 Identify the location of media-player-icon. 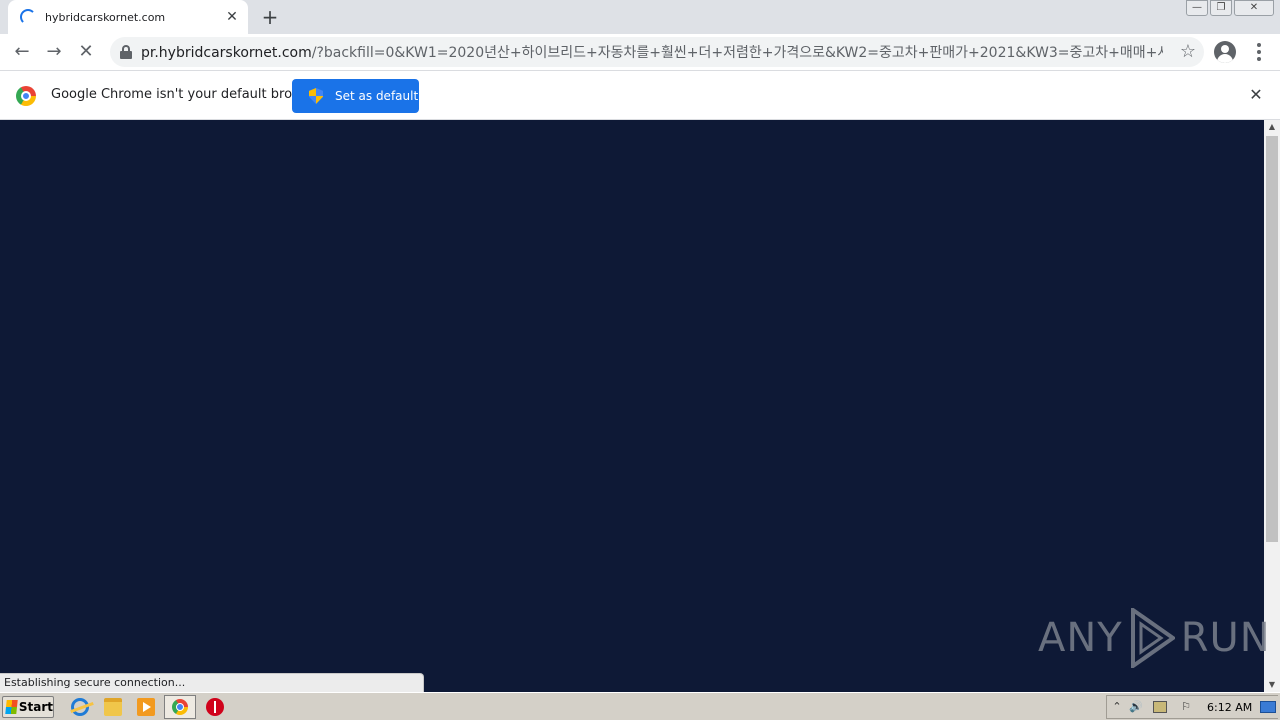
(146, 707).